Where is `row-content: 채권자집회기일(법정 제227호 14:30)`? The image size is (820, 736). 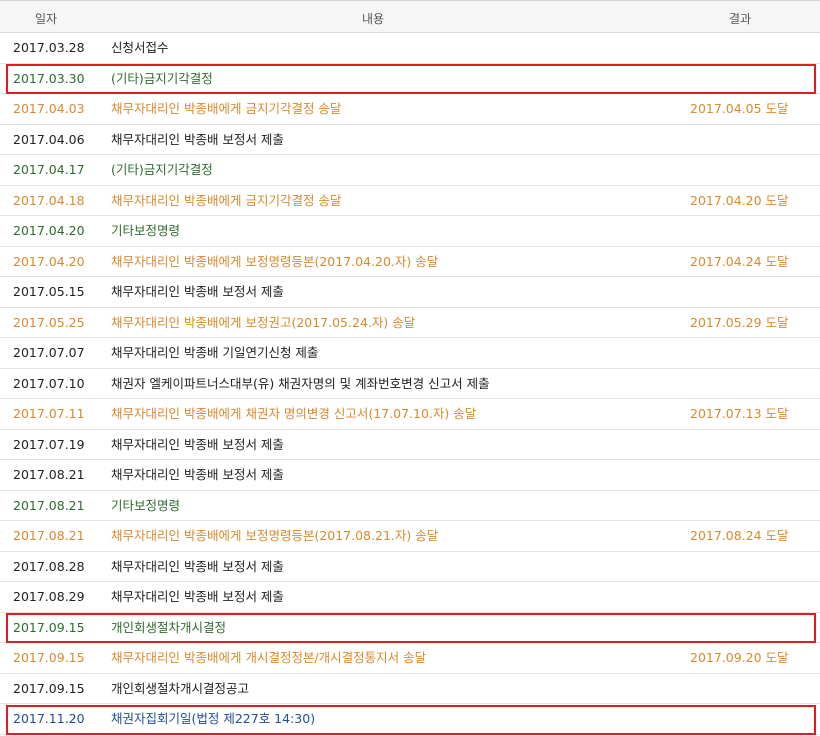 row-content: 채권자집회기일(법정 제227호 14:30) is located at coordinates (213, 718).